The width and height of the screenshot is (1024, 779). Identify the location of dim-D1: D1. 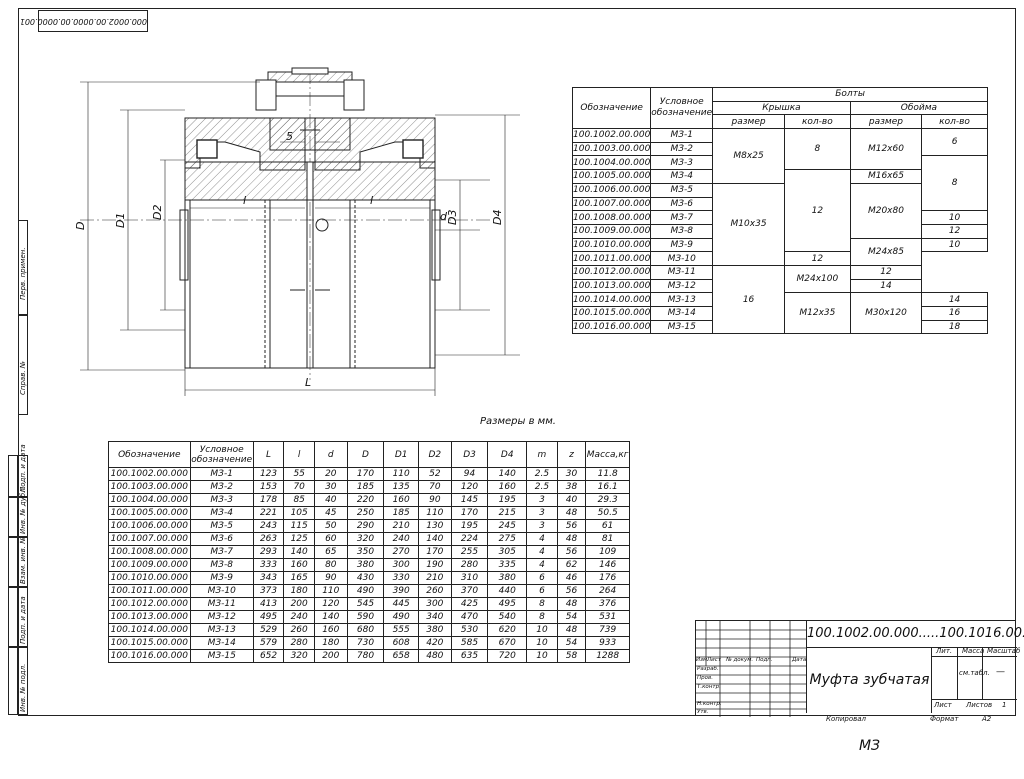
(120, 220).